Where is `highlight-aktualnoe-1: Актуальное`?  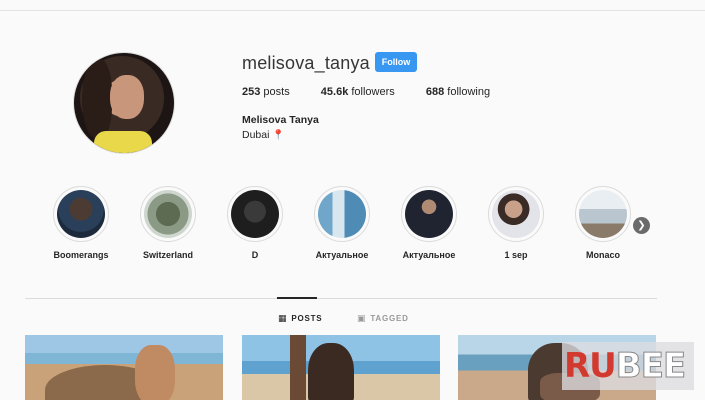
highlight-aktualnoe-1: Актуальное is located at coordinates (342, 223).